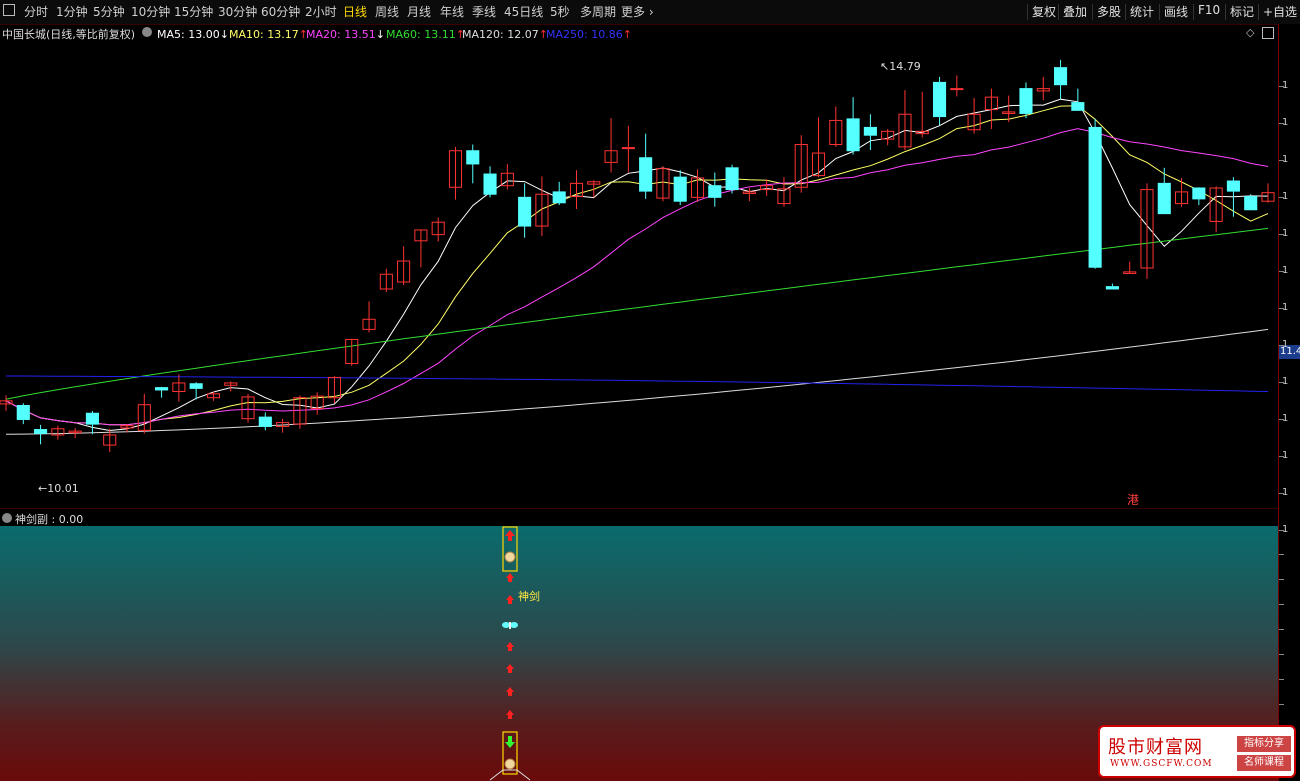  Describe the element at coordinates (237, 11) in the screenshot. I see `period-tab-5: 30分钟` at that location.